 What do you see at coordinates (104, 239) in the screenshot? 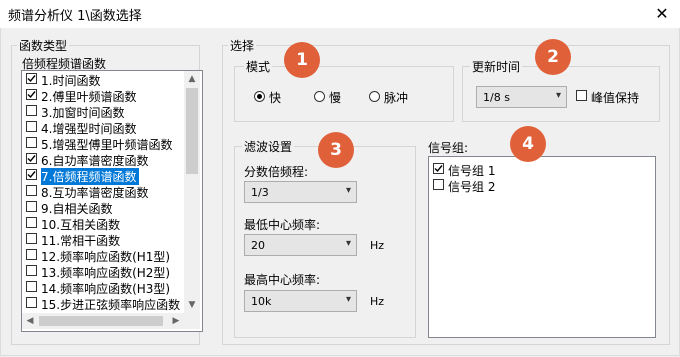
I see `function-list-item: 11.常相干函数` at bounding box center [104, 239].